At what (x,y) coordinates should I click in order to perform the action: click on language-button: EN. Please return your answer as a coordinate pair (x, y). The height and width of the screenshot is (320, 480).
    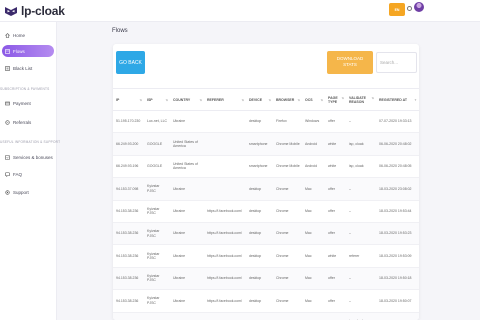
    Looking at the image, I should click on (397, 9).